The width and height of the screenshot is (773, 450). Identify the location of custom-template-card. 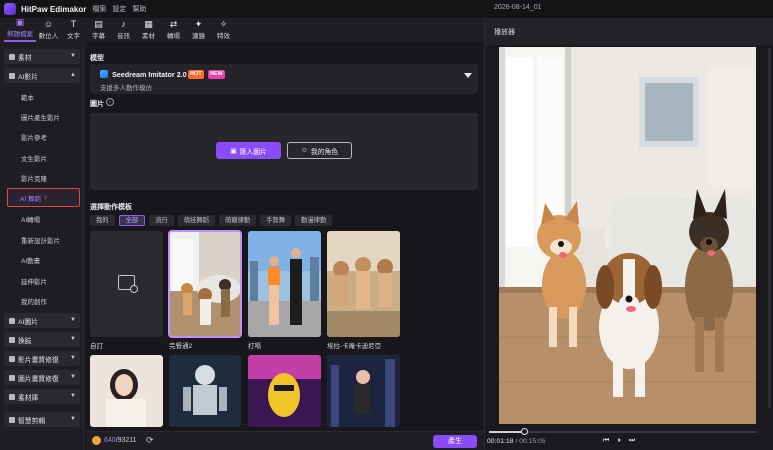
(126, 284).